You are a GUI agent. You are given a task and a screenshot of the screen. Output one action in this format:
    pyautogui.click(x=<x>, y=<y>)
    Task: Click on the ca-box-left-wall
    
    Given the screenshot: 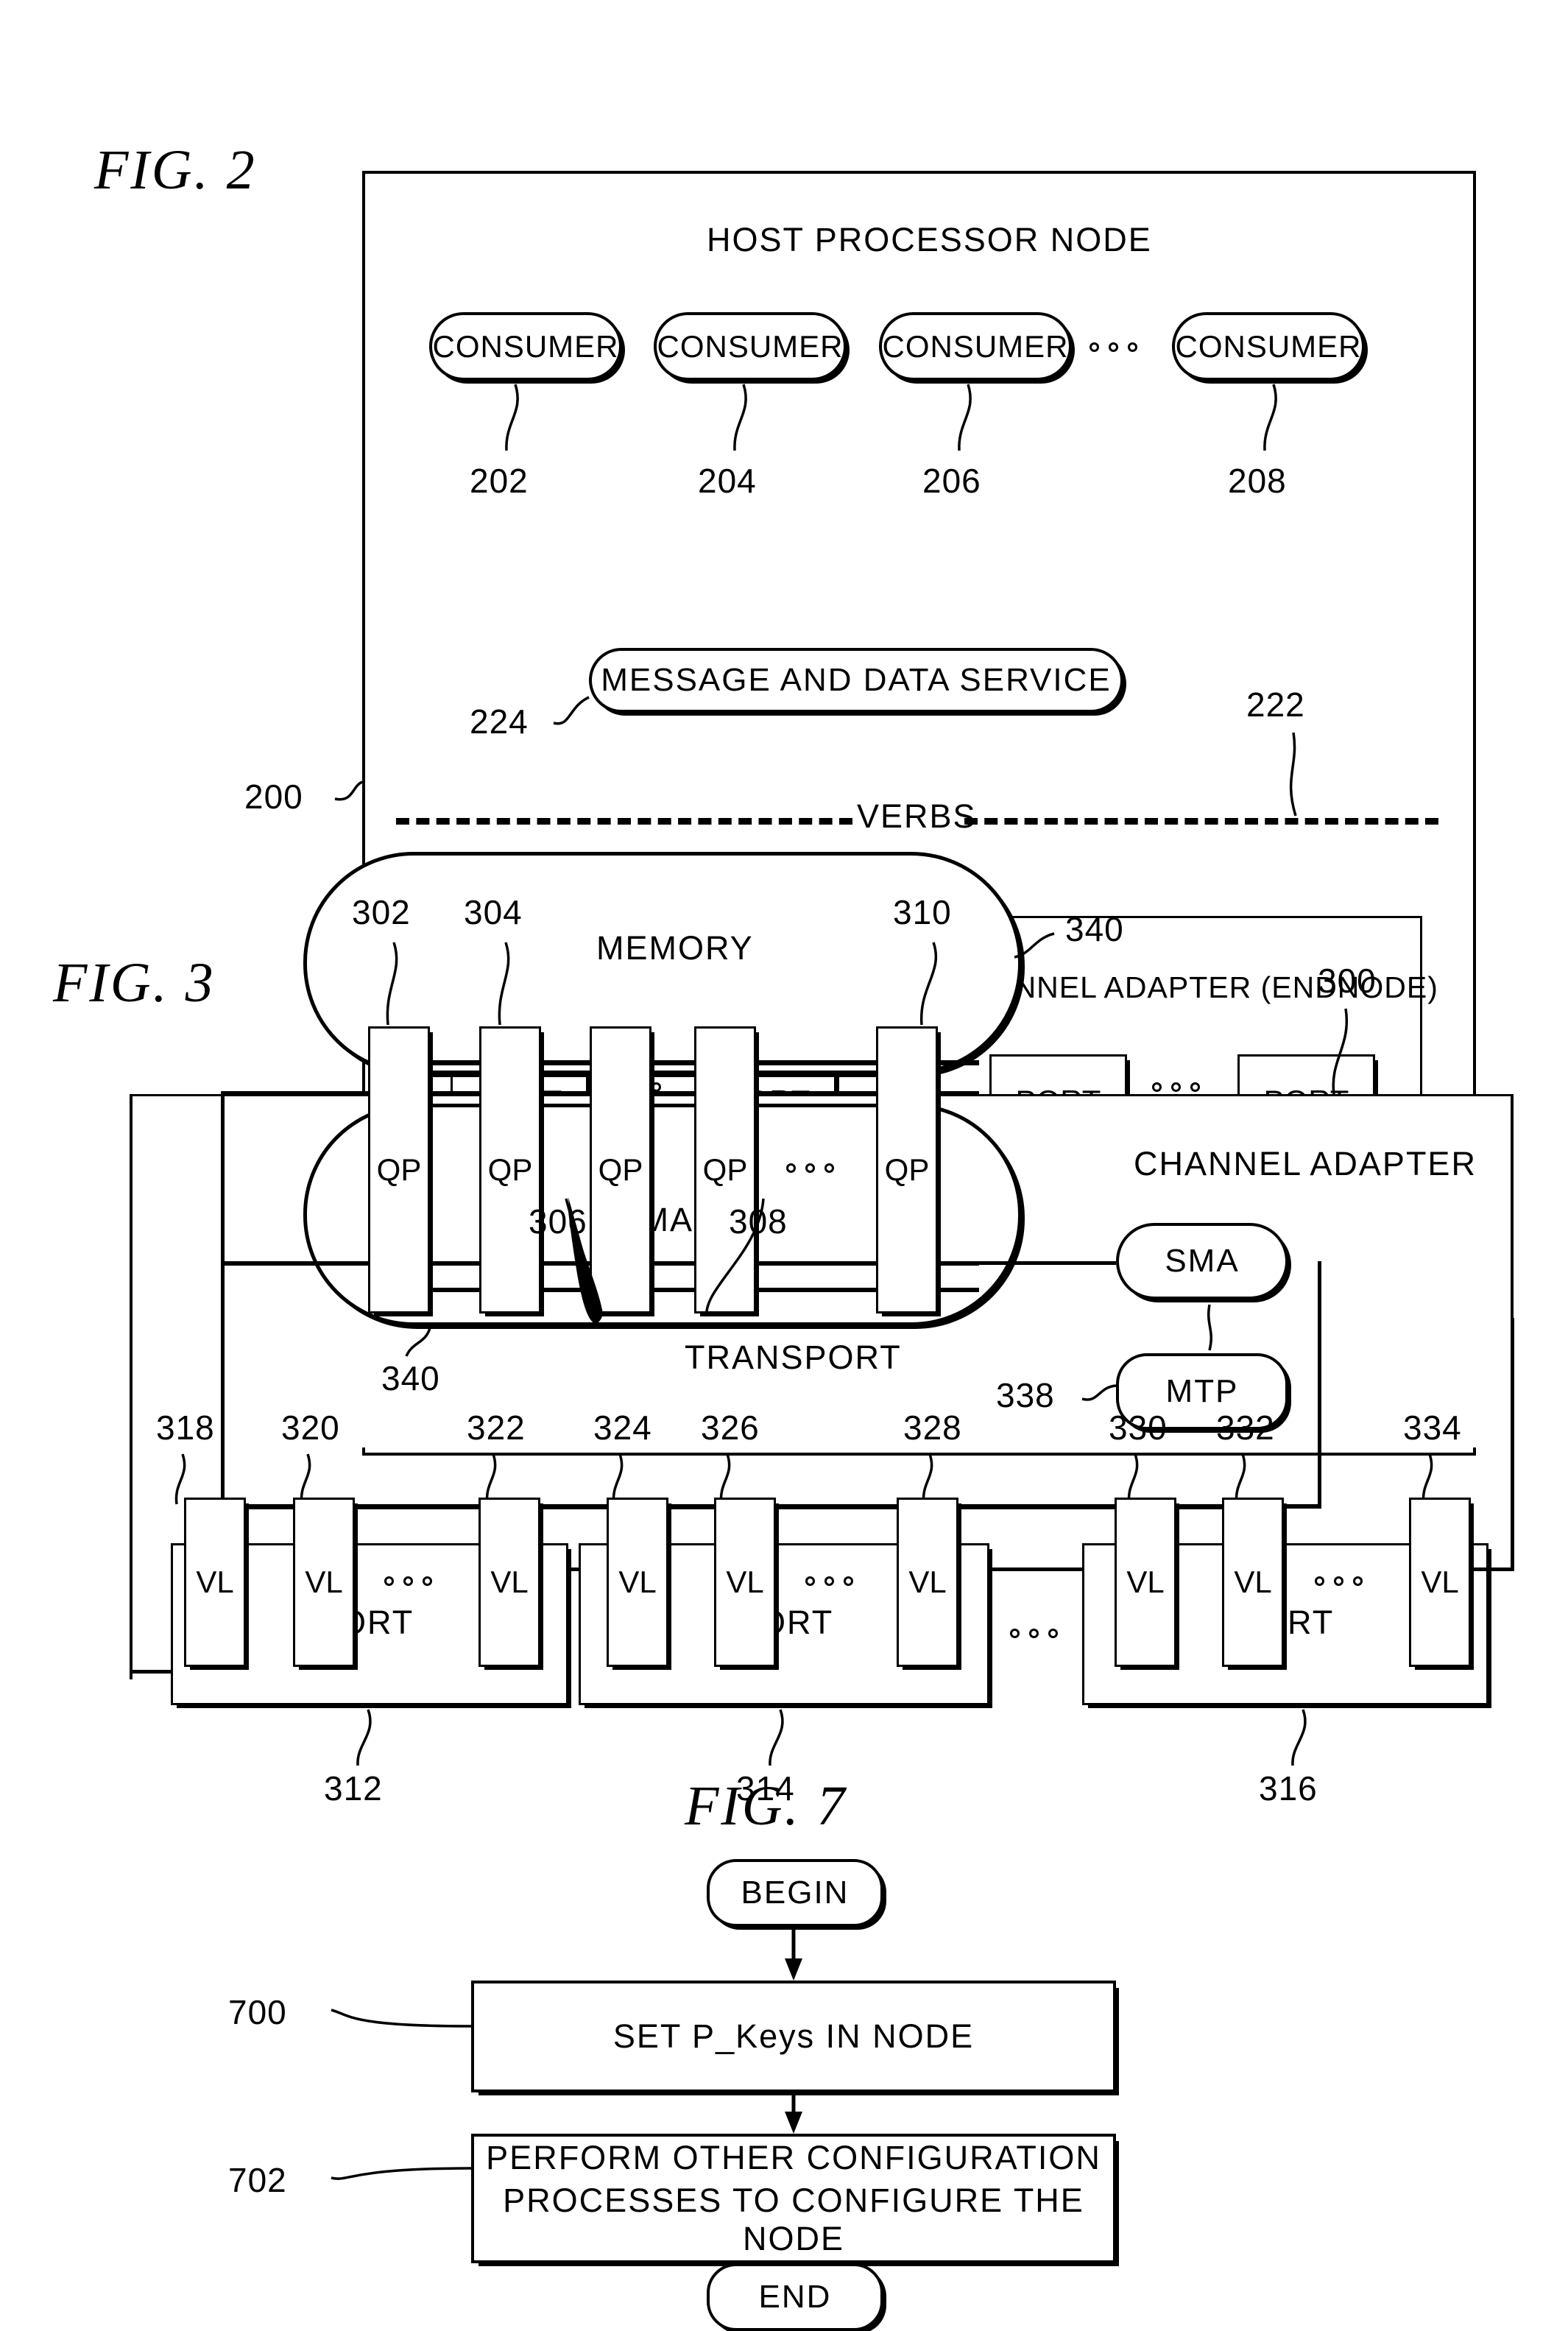 What is the action you would take?
    pyautogui.click(x=131, y=1387)
    